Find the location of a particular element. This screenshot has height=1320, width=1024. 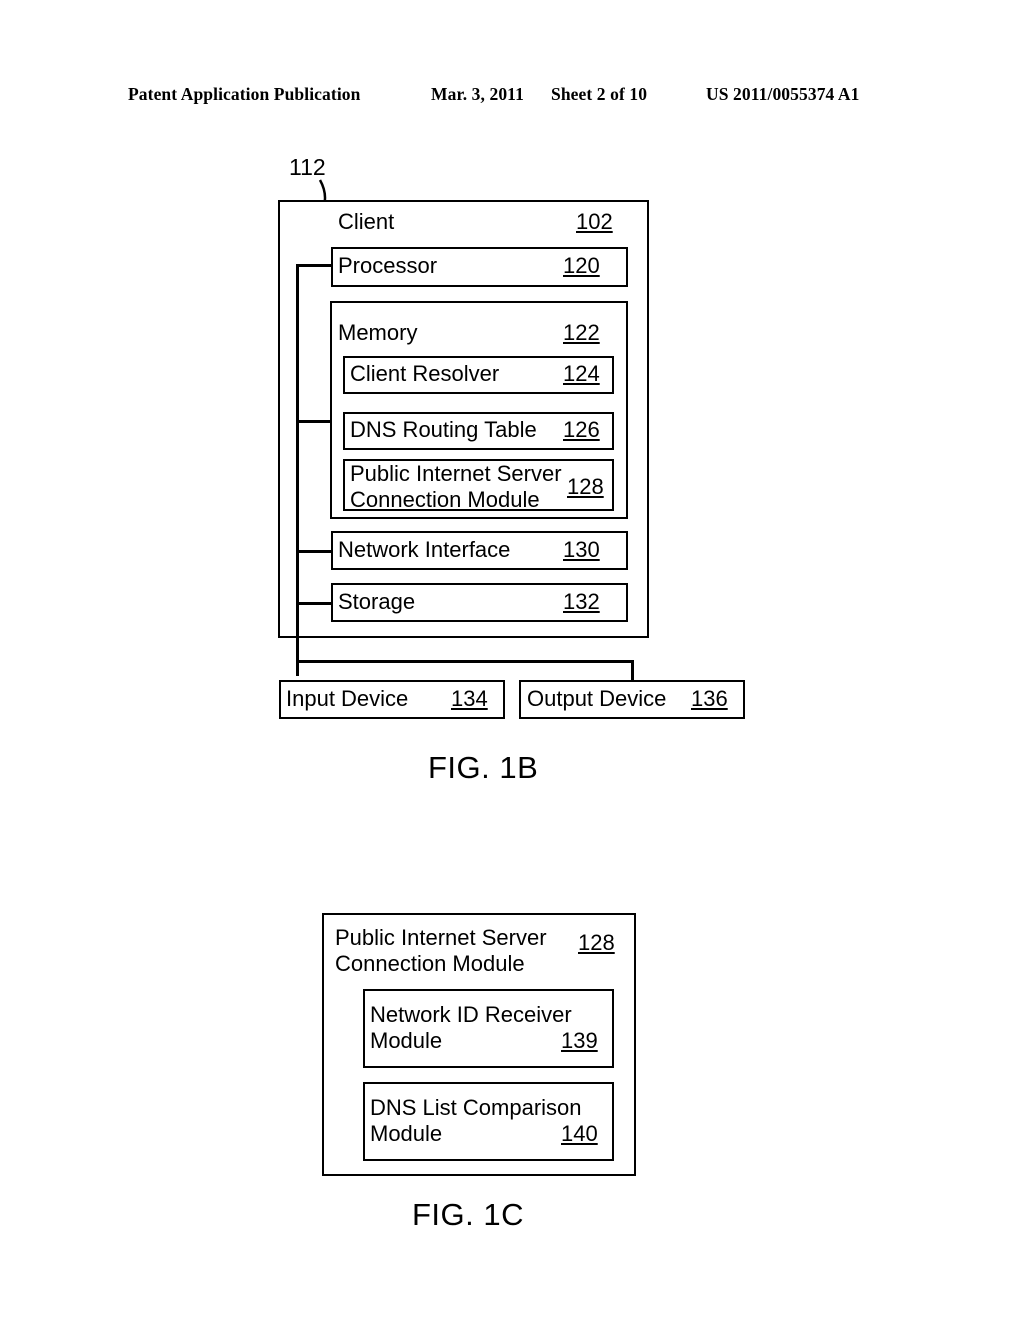

network-interface-label: Network Interface is located at coordinates (424, 549).